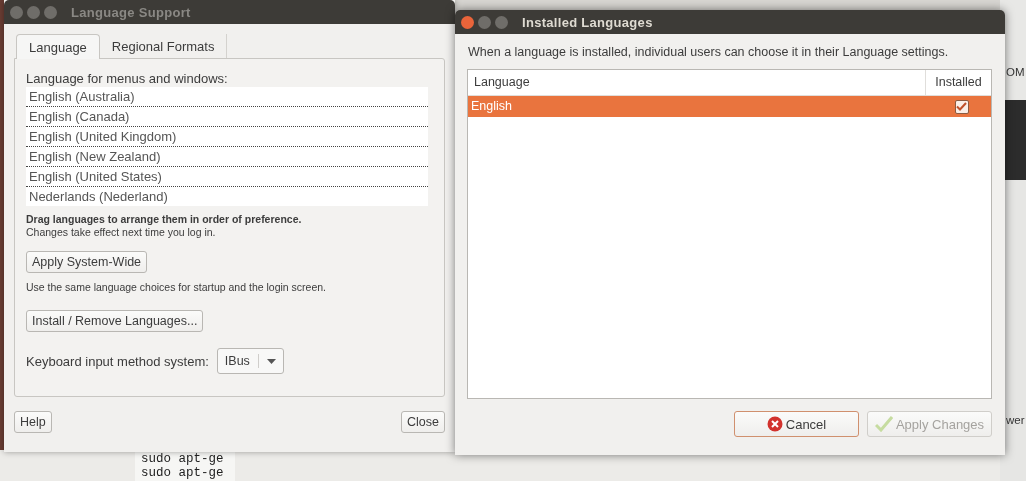  I want to click on list-item: English (New Zealand), so click(227, 157).